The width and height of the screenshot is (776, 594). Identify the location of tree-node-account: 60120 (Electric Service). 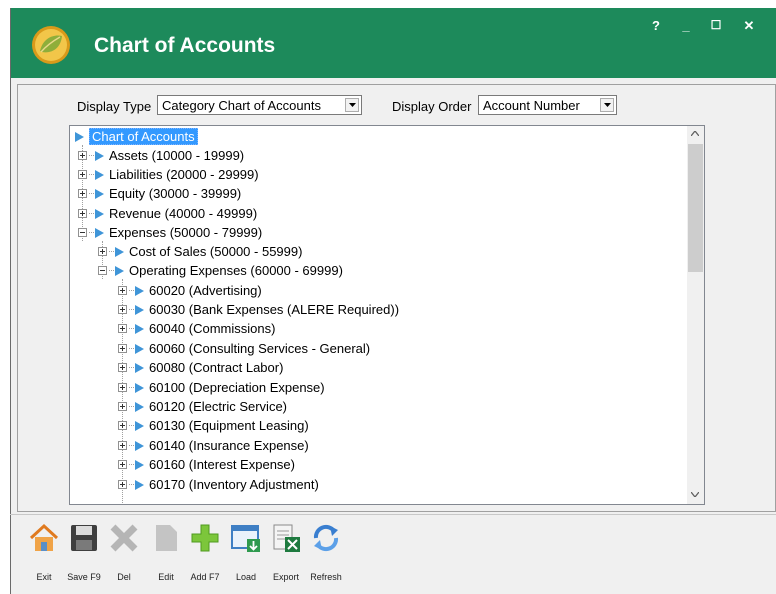
(202, 406).